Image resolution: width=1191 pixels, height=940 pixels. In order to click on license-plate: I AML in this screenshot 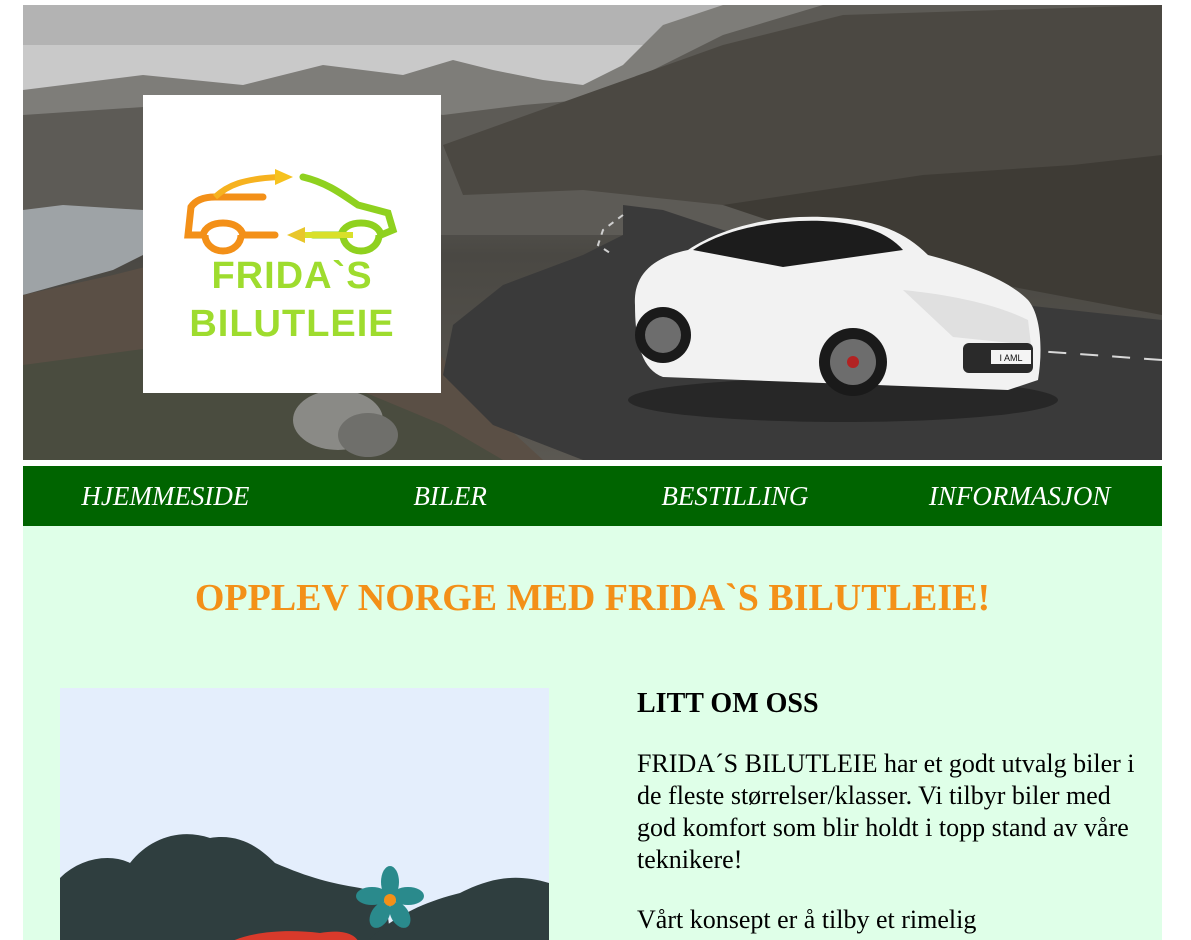, I will do `click(1010, 358)`.